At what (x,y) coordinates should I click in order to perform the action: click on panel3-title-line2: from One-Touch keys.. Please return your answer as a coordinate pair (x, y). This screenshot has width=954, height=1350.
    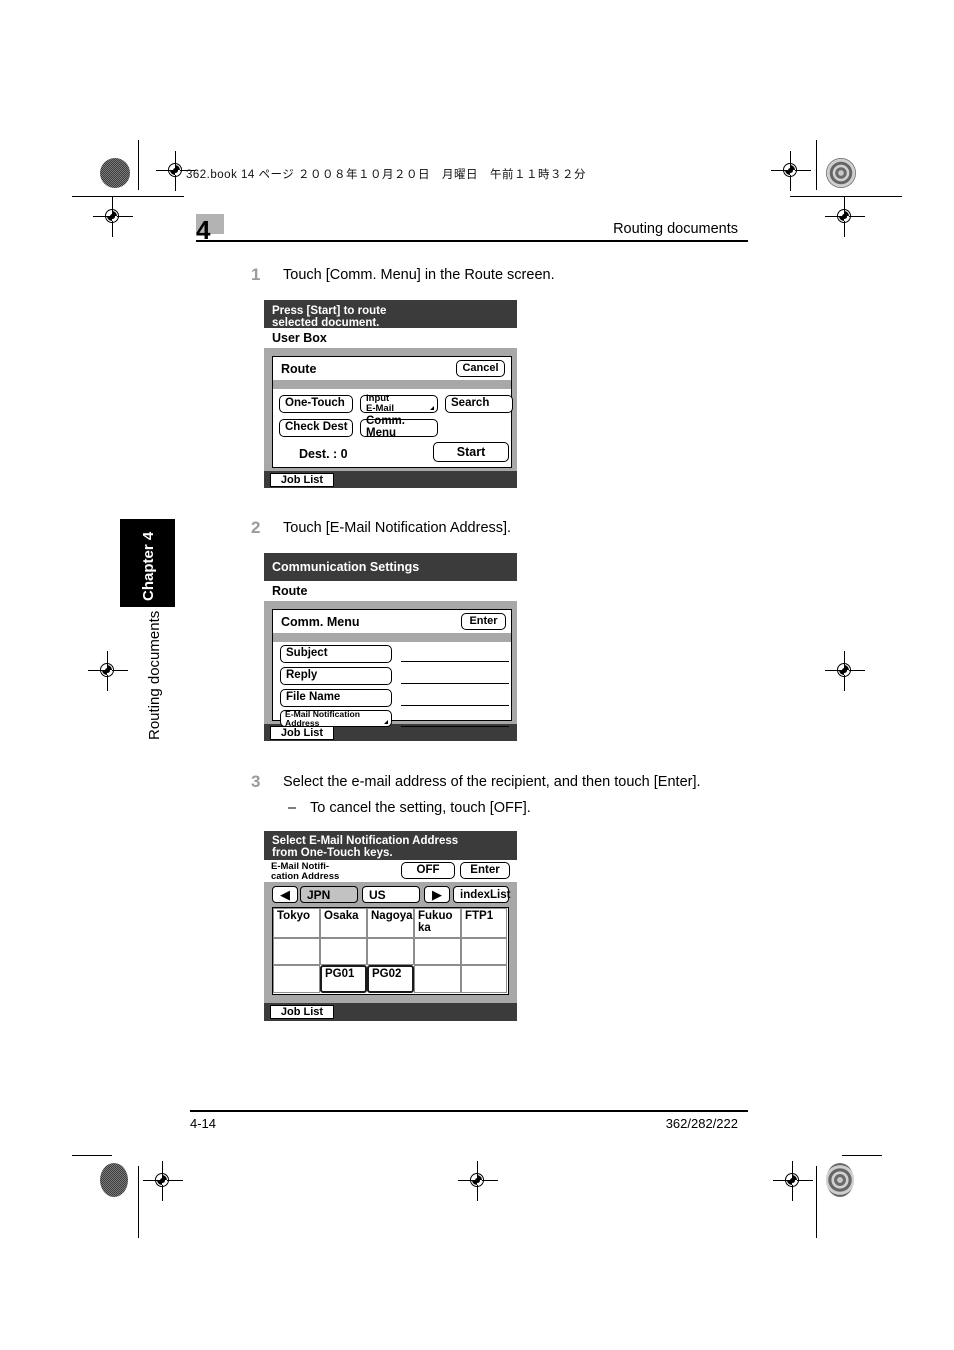
    Looking at the image, I should click on (332, 853).